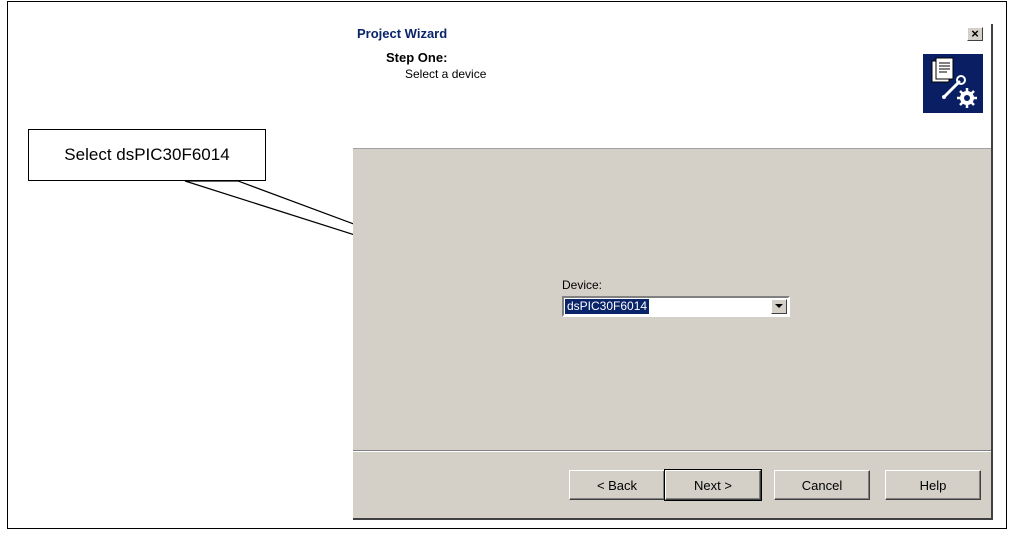  I want to click on next-button: Next >, so click(713, 485).